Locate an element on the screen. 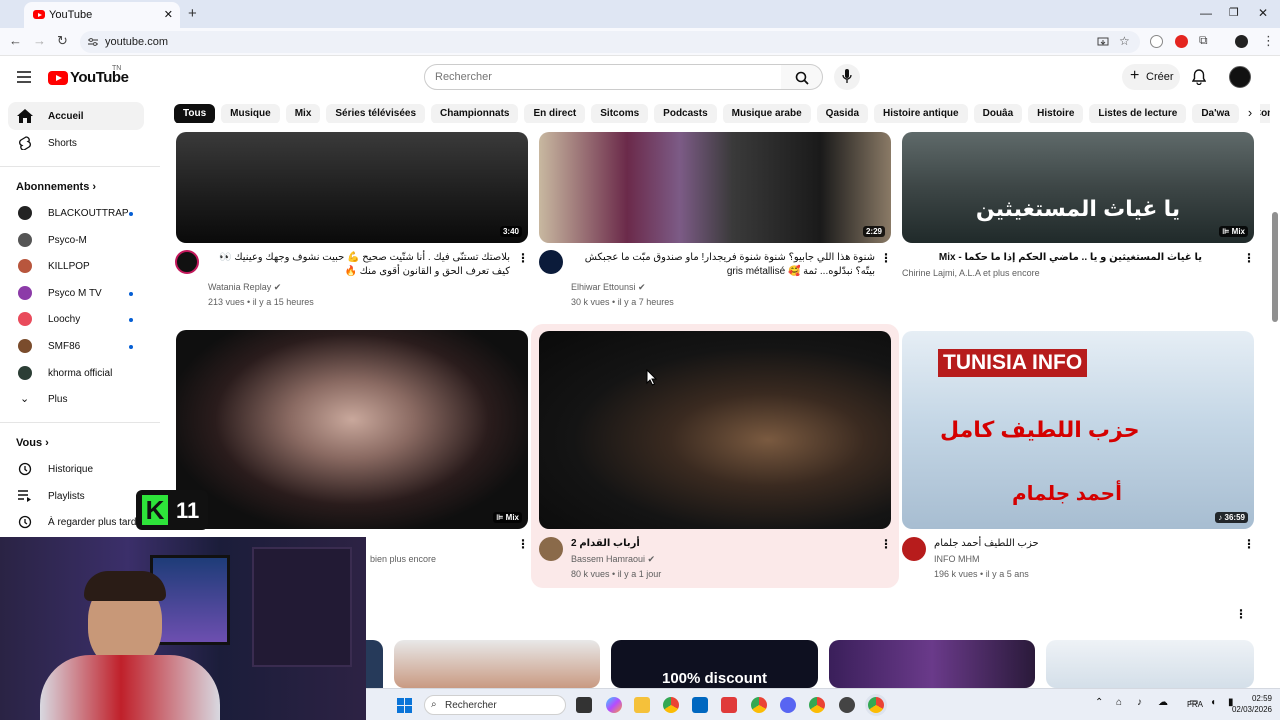 The width and height of the screenshot is (1280, 720). chip-musique-arabe: Musique arabe is located at coordinates (766, 113).